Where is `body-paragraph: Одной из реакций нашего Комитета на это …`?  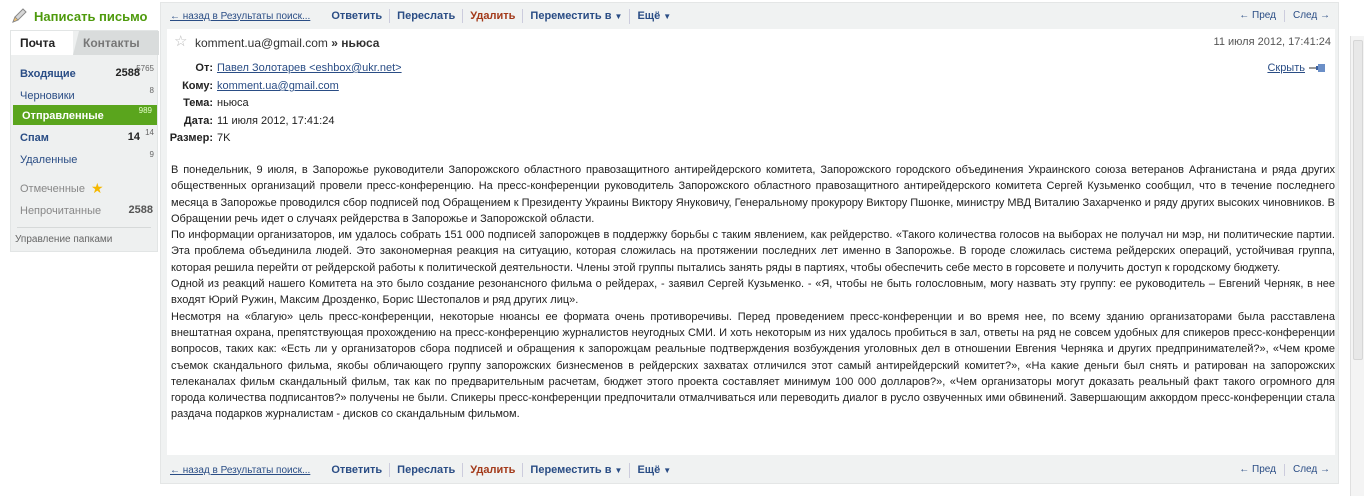
body-paragraph: Одной из реакций нашего Комитета на это … is located at coordinates (753, 292).